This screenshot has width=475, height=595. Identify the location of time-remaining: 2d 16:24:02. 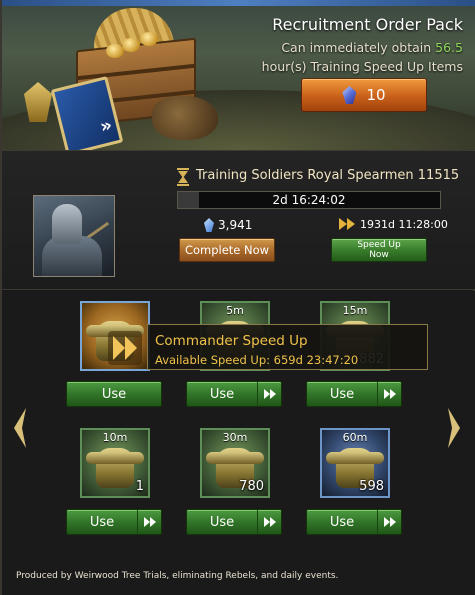
(309, 200).